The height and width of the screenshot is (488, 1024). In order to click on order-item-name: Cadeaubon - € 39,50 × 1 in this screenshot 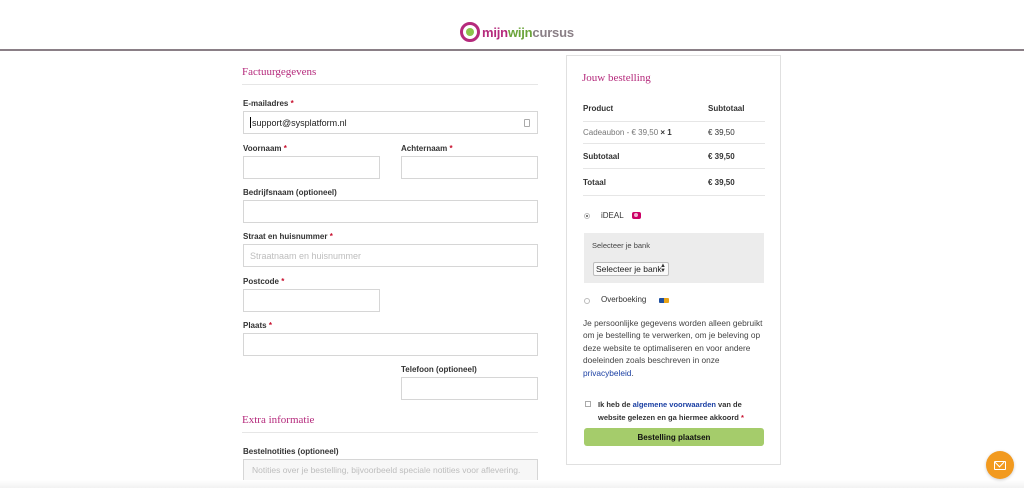, I will do `click(627, 132)`.